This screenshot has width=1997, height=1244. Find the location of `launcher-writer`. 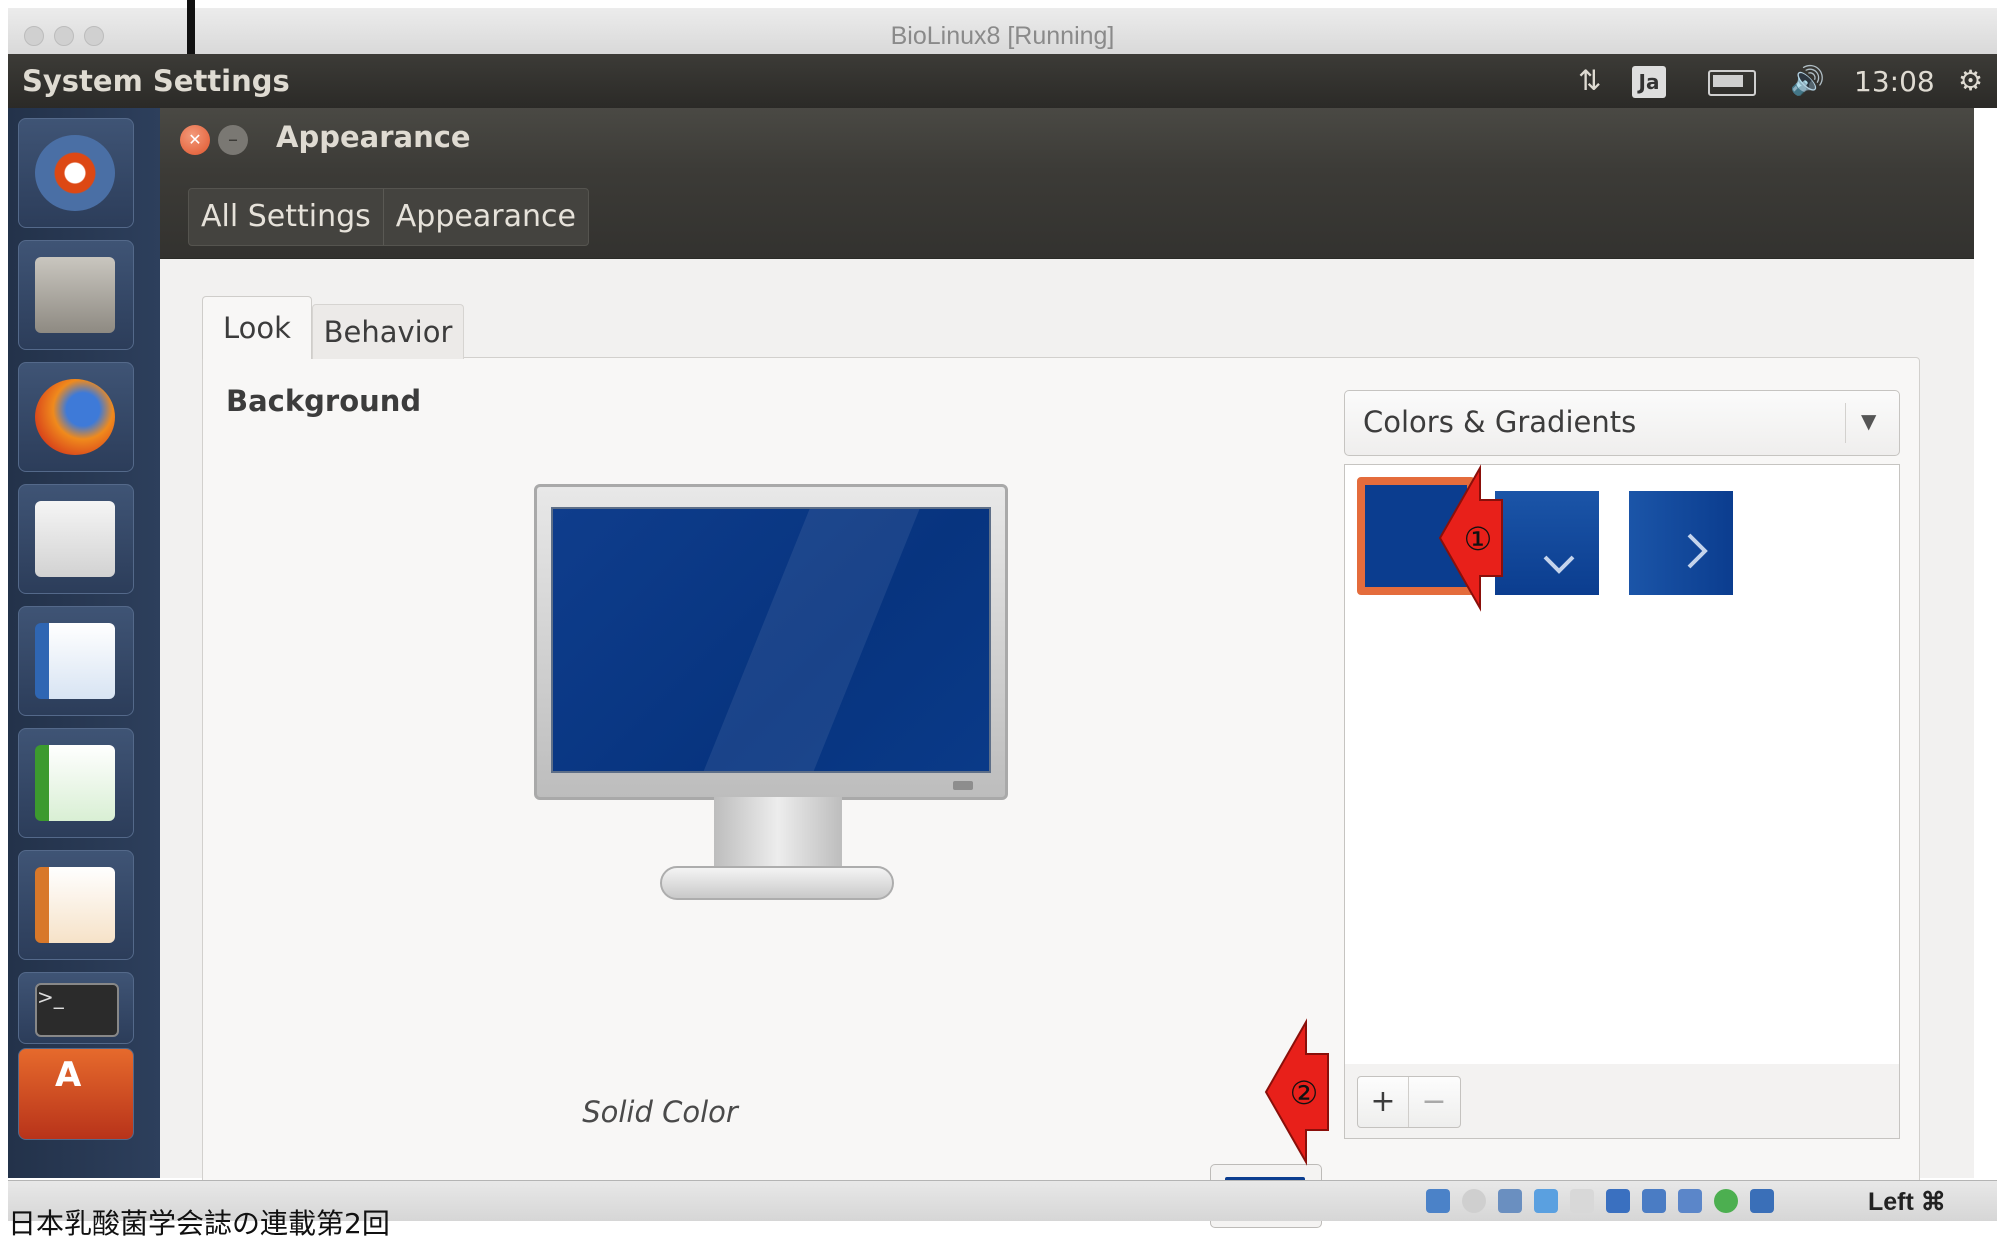

launcher-writer is located at coordinates (76, 661).